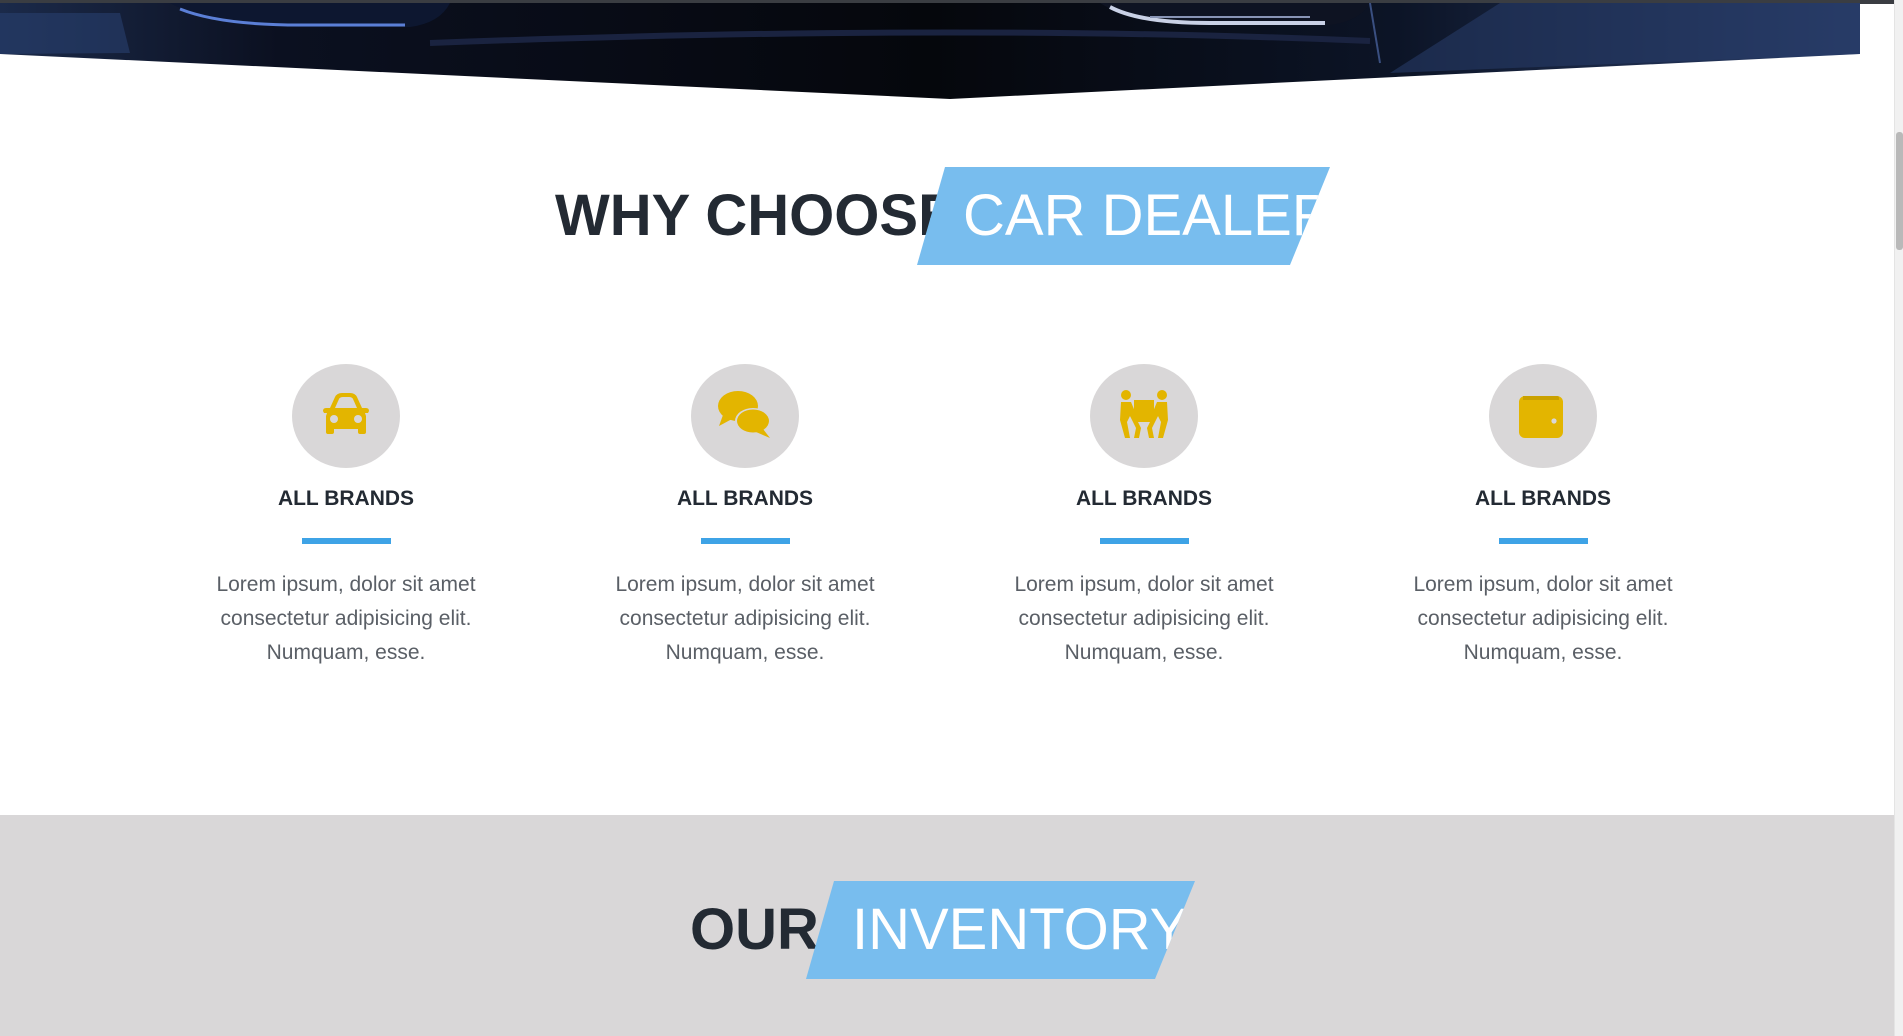 Image resolution: width=1903 pixels, height=1036 pixels. I want to click on hero-car-image, so click(930, 51).